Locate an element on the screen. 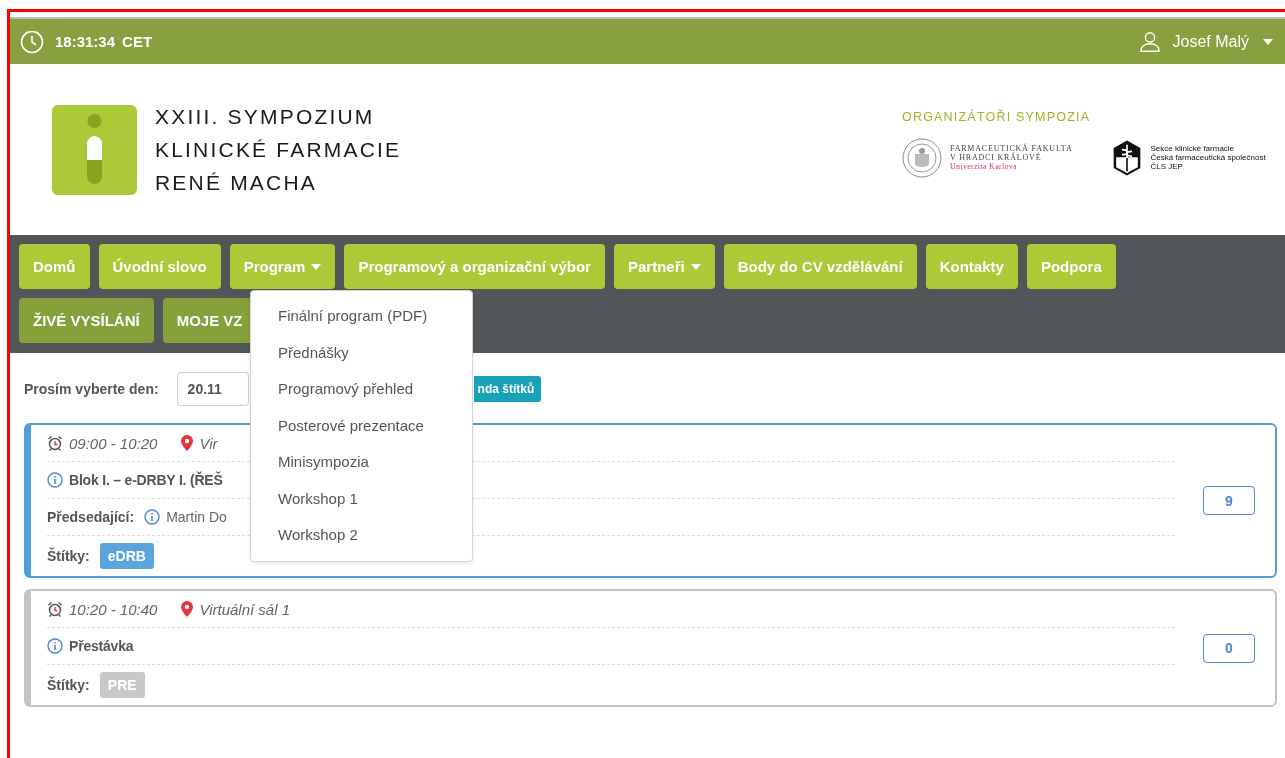  session-title: Blok I. – e-DRBY I. (ŘEŠ is located at coordinates (146, 480).